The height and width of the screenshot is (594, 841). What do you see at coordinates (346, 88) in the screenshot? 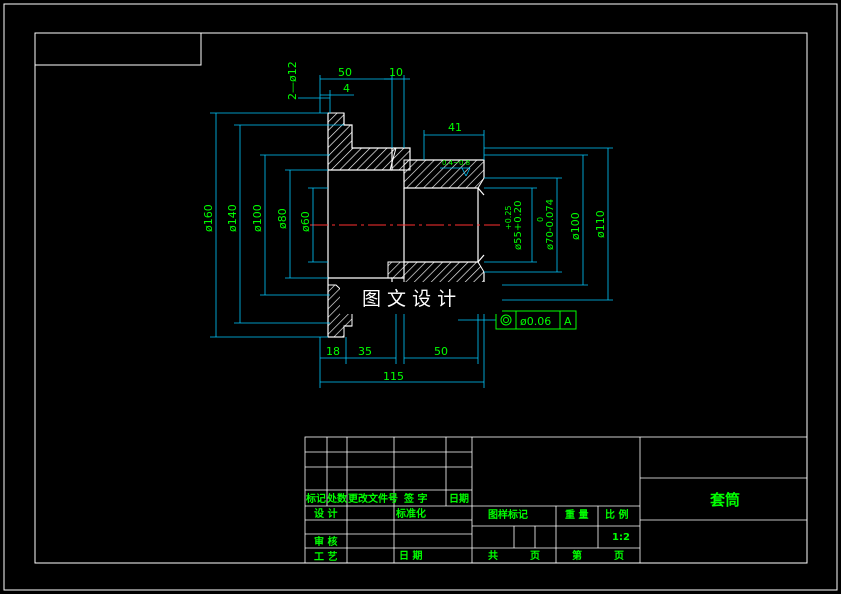
I see `dim-4: 4` at bounding box center [346, 88].